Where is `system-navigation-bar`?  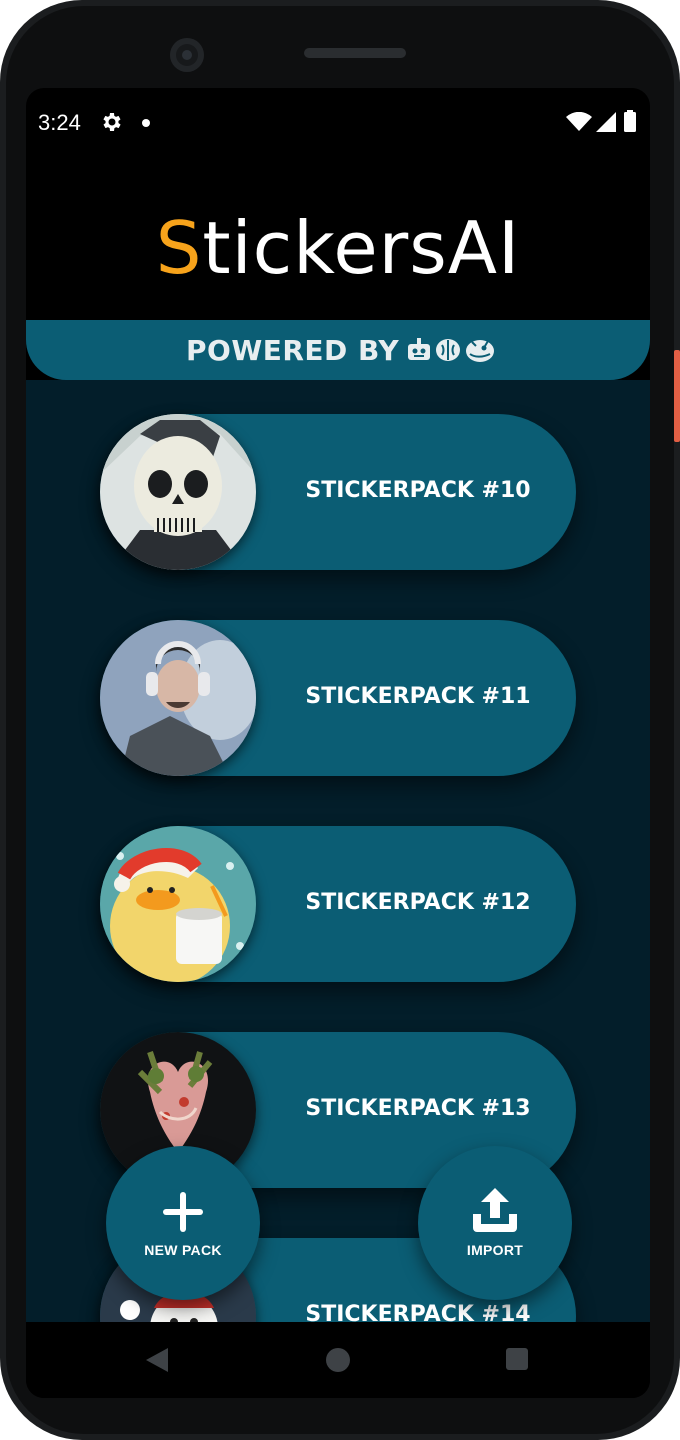 system-navigation-bar is located at coordinates (338, 1360).